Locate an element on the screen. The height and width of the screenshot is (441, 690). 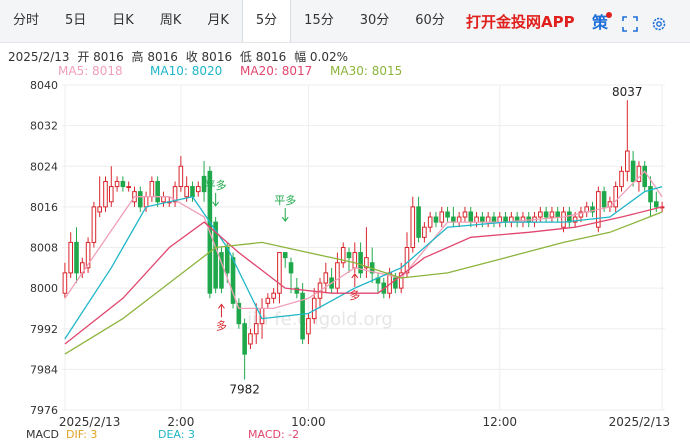
y-tick-label: 7976 is located at coordinates (44, 410).